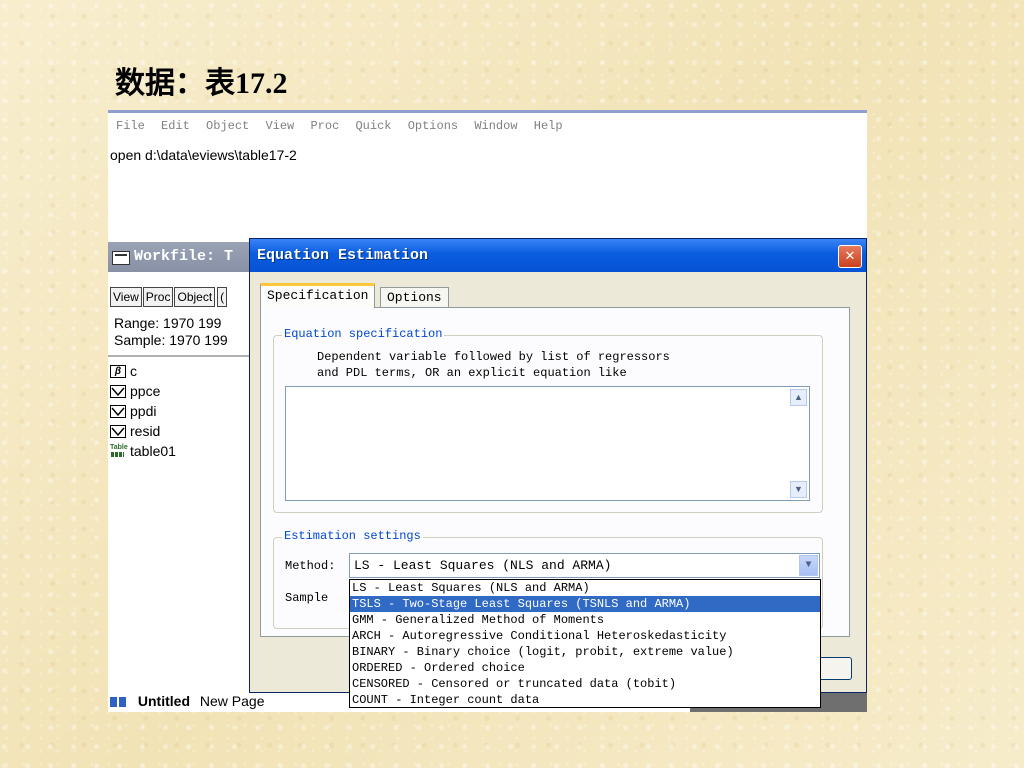 The height and width of the screenshot is (768, 1024). What do you see at coordinates (121, 258) in the screenshot?
I see `workfile-icon` at bounding box center [121, 258].